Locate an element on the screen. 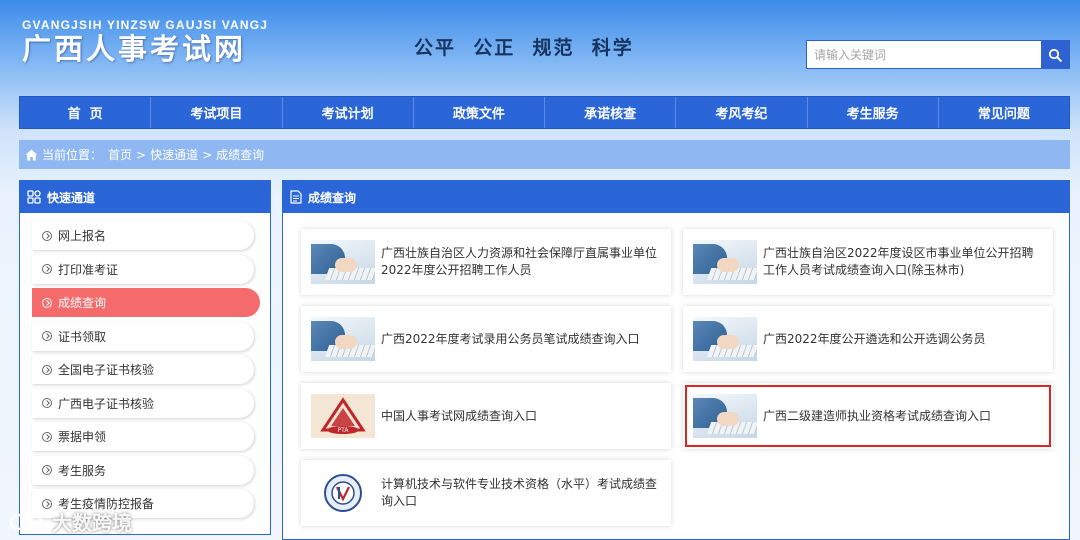 The image size is (1080, 540). nav-item-policy: 政策文件 is located at coordinates (479, 112).